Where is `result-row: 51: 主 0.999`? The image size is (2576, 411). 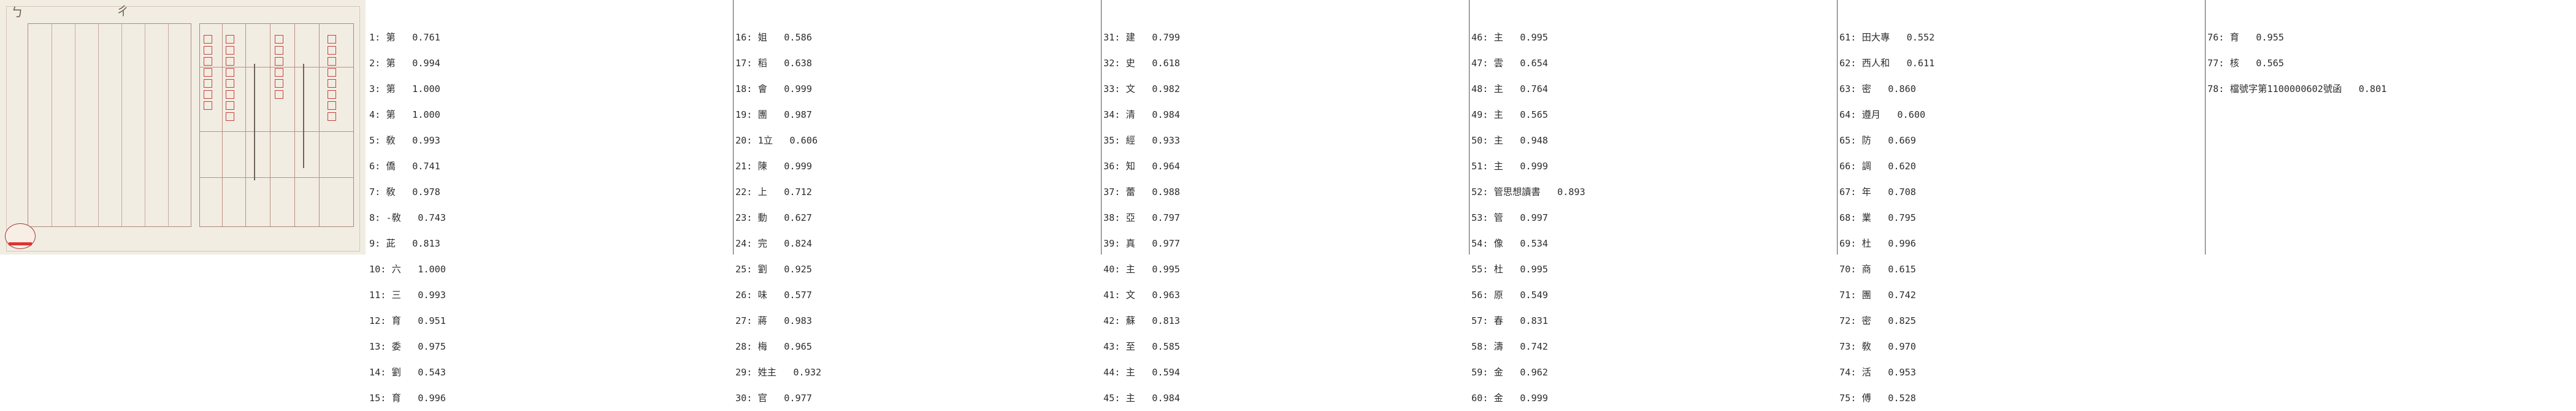 result-row: 51: 主 0.999 is located at coordinates (1509, 166).